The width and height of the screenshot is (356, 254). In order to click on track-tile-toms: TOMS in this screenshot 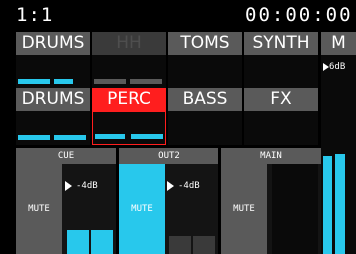, I will do `click(205, 60)`.